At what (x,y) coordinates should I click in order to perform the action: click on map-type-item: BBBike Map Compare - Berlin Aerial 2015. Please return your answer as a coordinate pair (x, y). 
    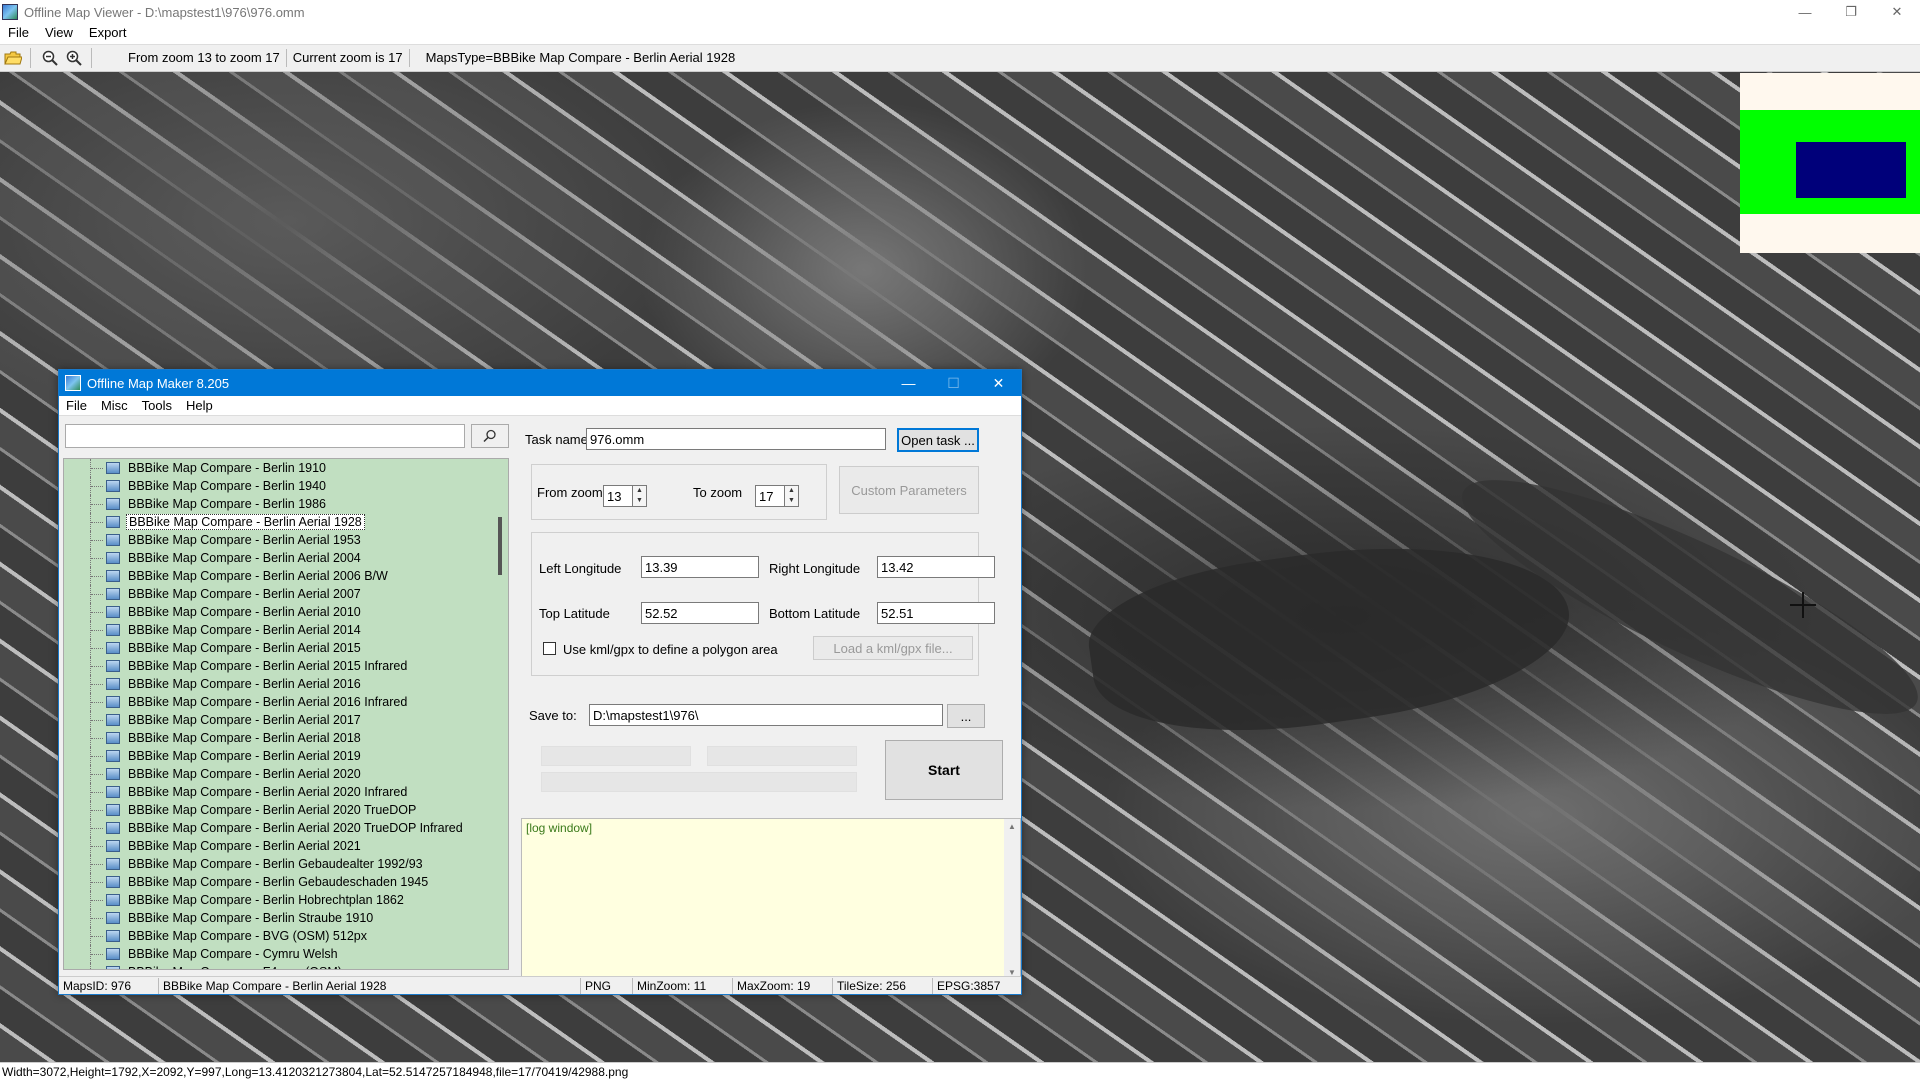
    Looking at the image, I should click on (286, 648).